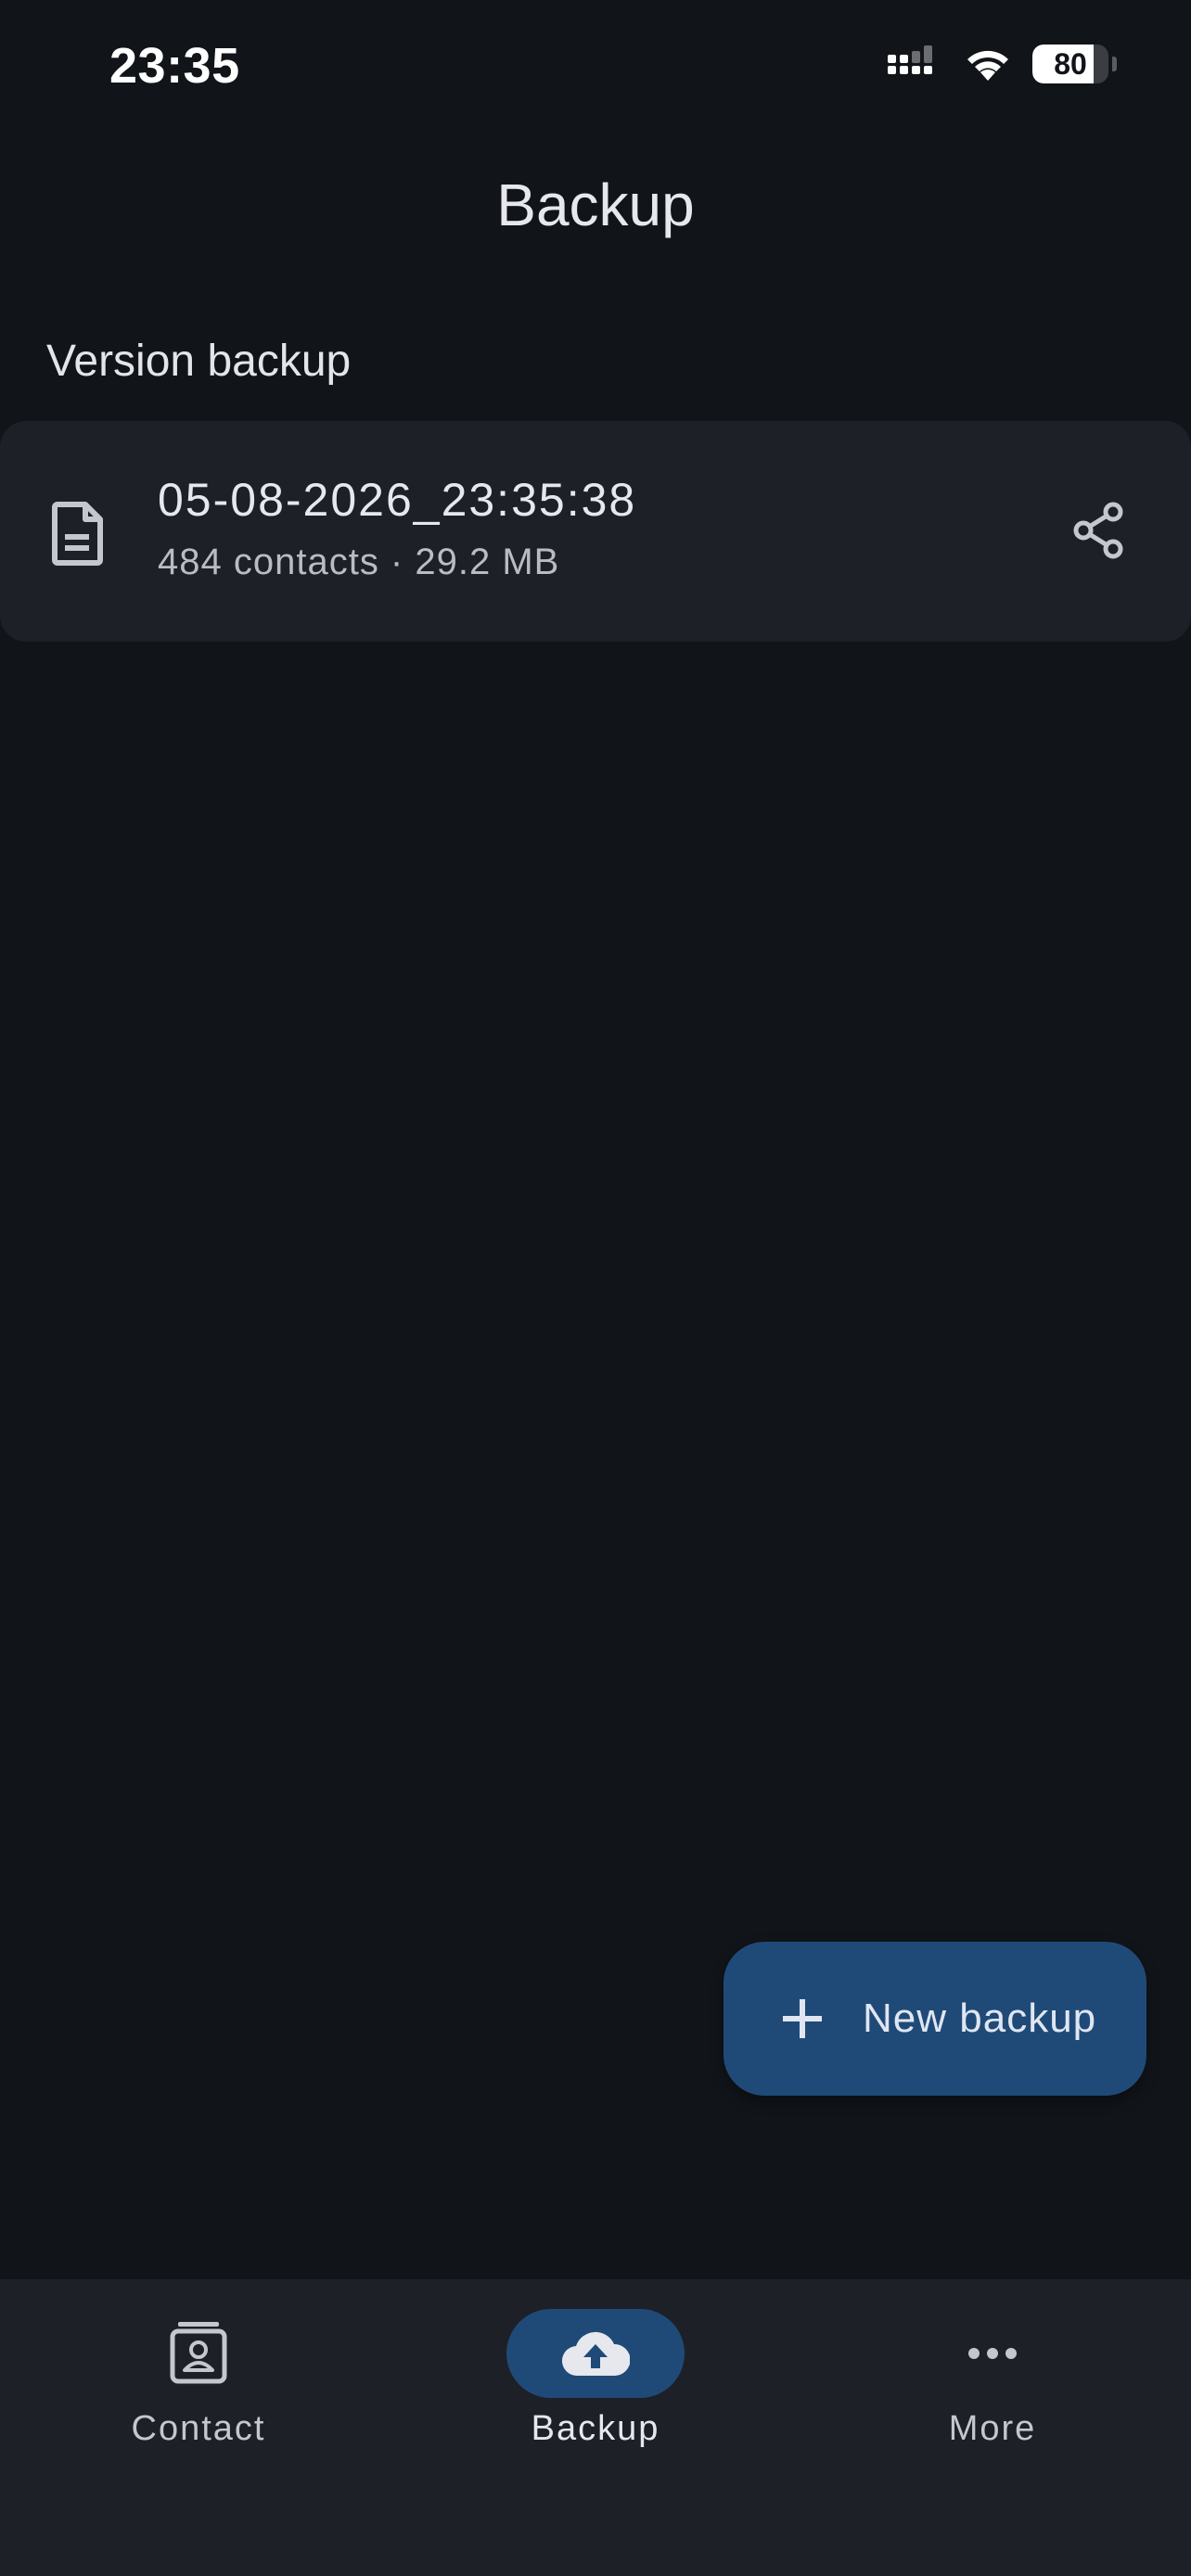 Image resolution: width=1191 pixels, height=2576 pixels. Describe the element at coordinates (910, 59) in the screenshot. I see `cellular-signal-icon` at that location.